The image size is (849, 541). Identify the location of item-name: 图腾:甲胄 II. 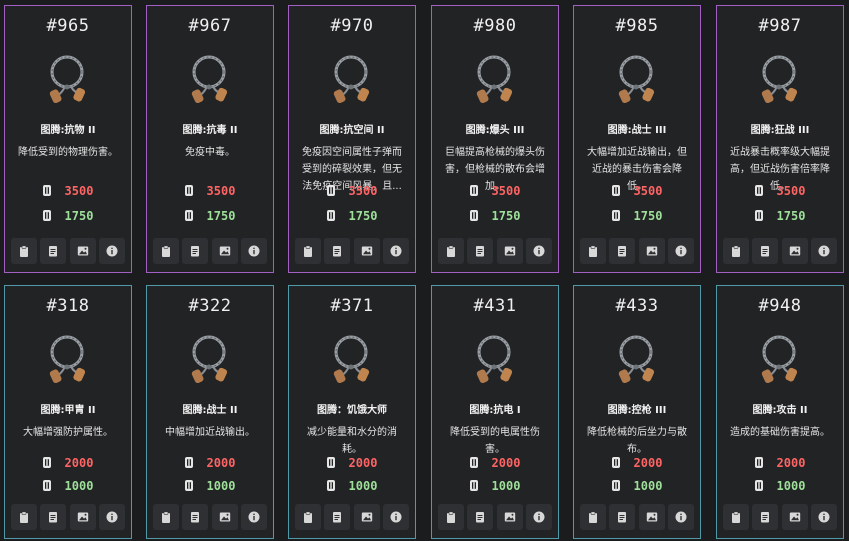
(68, 410).